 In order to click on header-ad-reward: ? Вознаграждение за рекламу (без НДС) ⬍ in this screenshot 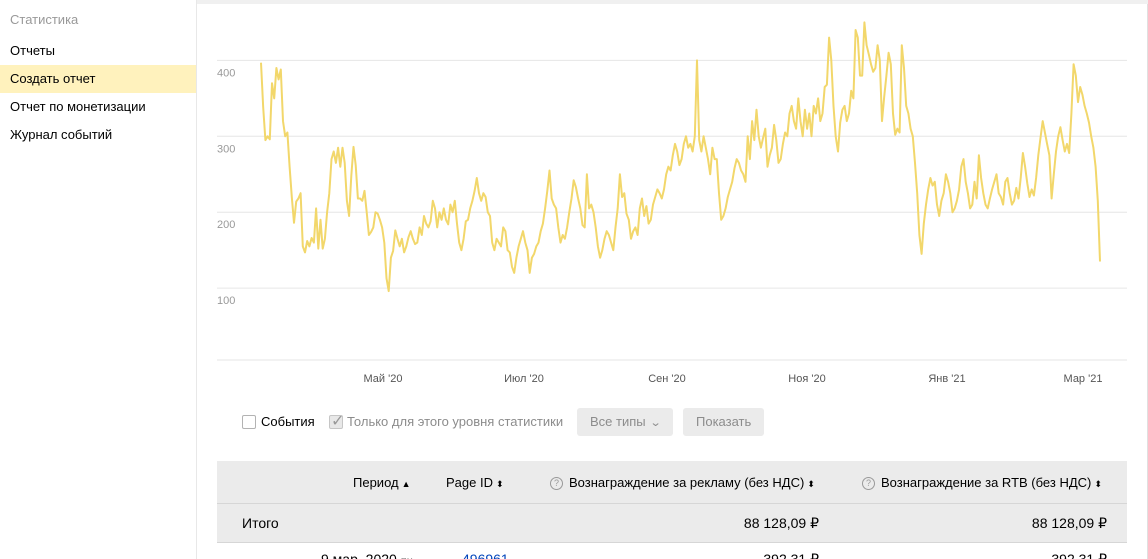, I will do `click(682, 482)`.